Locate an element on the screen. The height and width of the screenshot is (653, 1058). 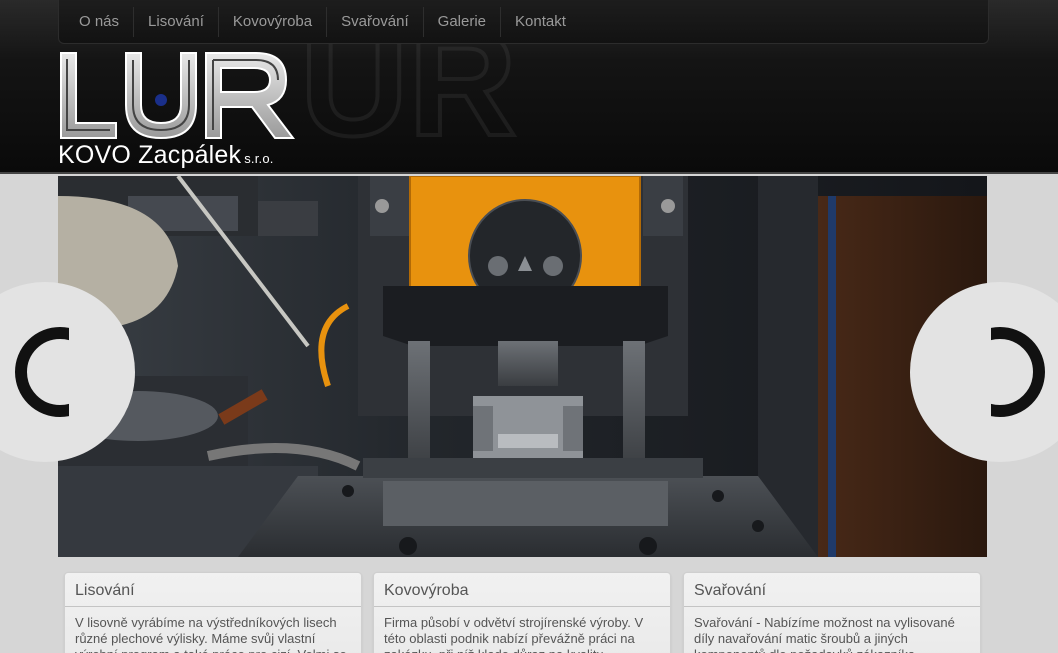
nav-item-svarovani: Svařování is located at coordinates (375, 21).